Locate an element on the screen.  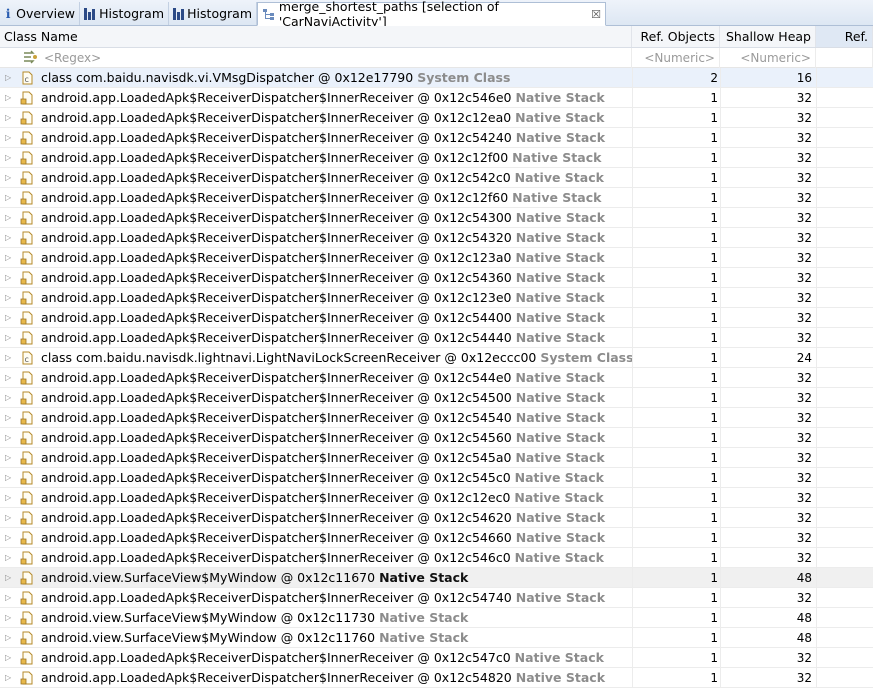
tab-overview: i Overview is located at coordinates (40, 13).